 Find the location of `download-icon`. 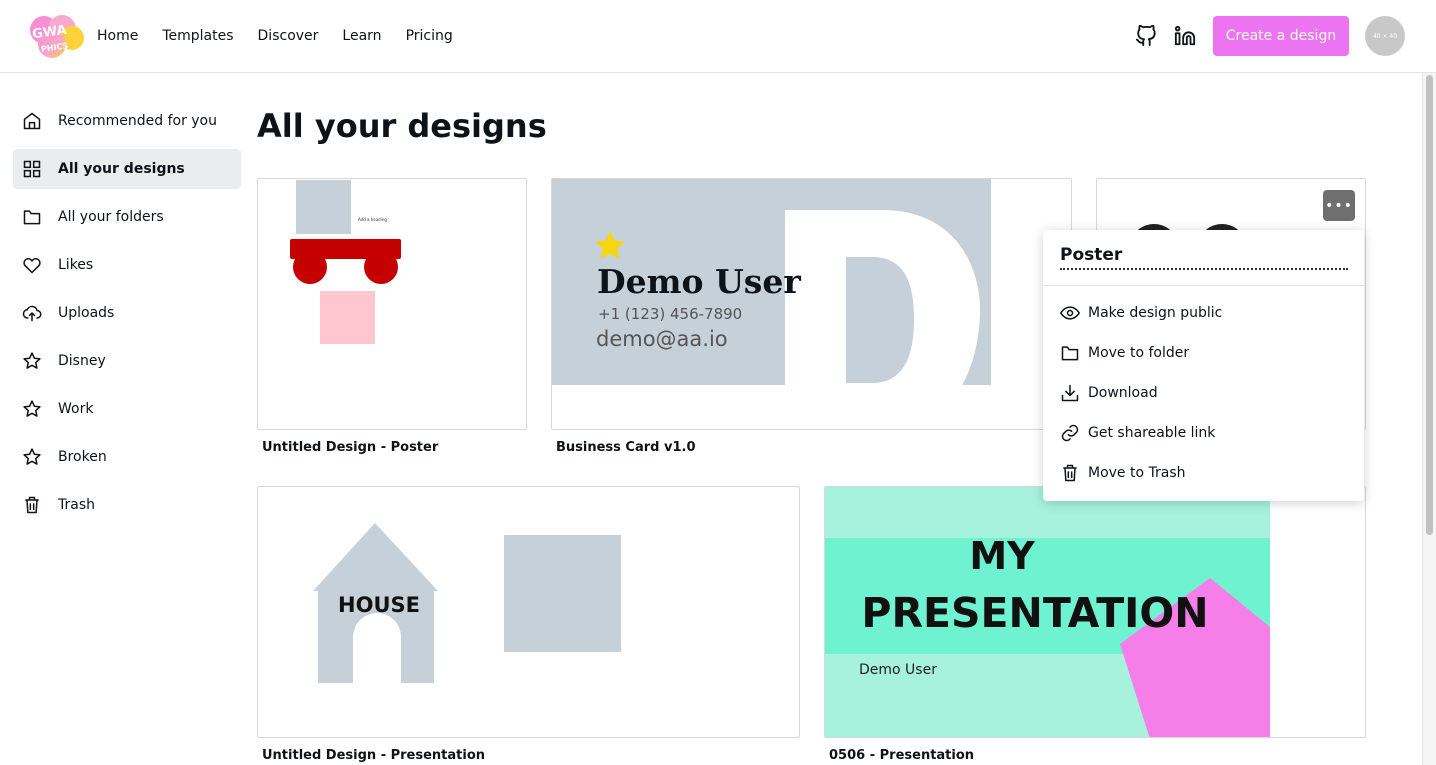

download-icon is located at coordinates (1070, 393).